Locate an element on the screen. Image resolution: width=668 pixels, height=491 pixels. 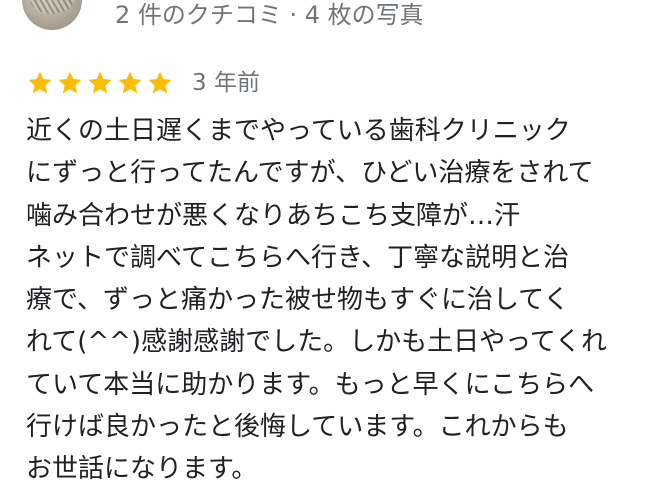
rating-row: 3 年前 is located at coordinates (143, 83).